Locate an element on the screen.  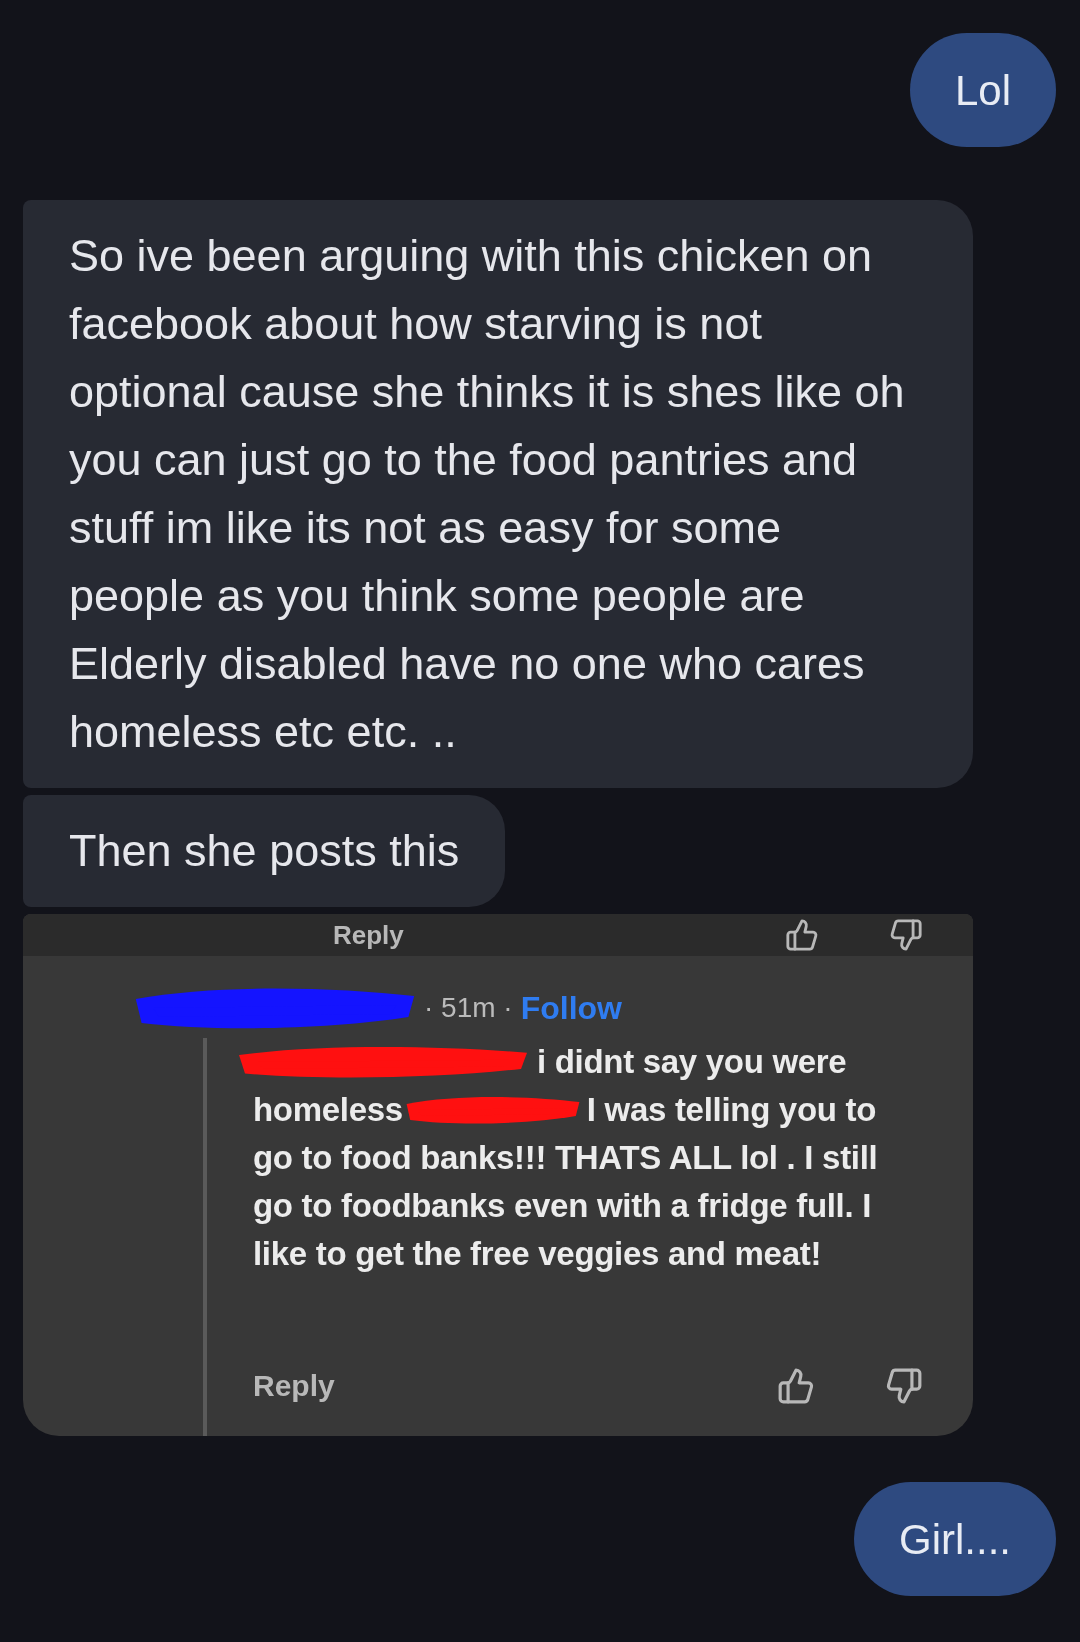
comment-text: homeless is located at coordinates (328, 1110).